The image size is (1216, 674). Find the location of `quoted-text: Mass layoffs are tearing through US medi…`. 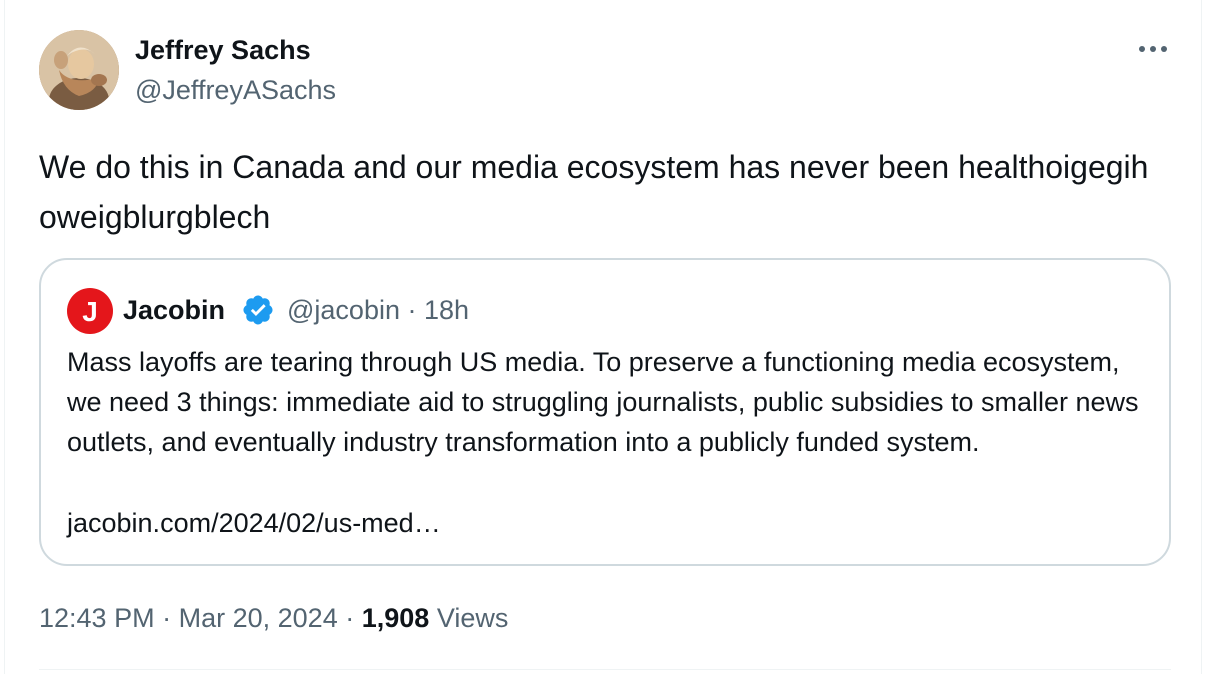

quoted-text: Mass layoffs are tearing through US medi… is located at coordinates (603, 402).